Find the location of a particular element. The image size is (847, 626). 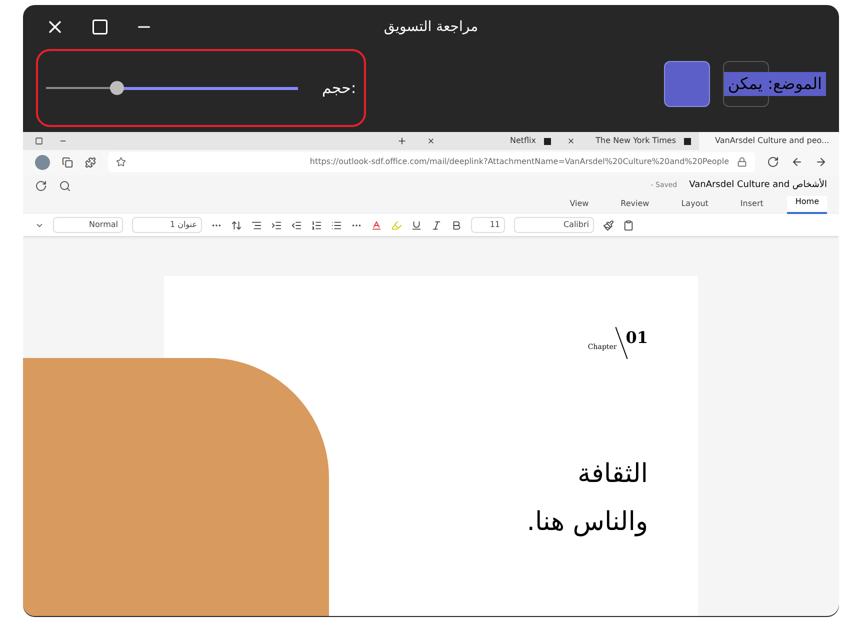

ribbon-tab: Layout is located at coordinates (694, 206).